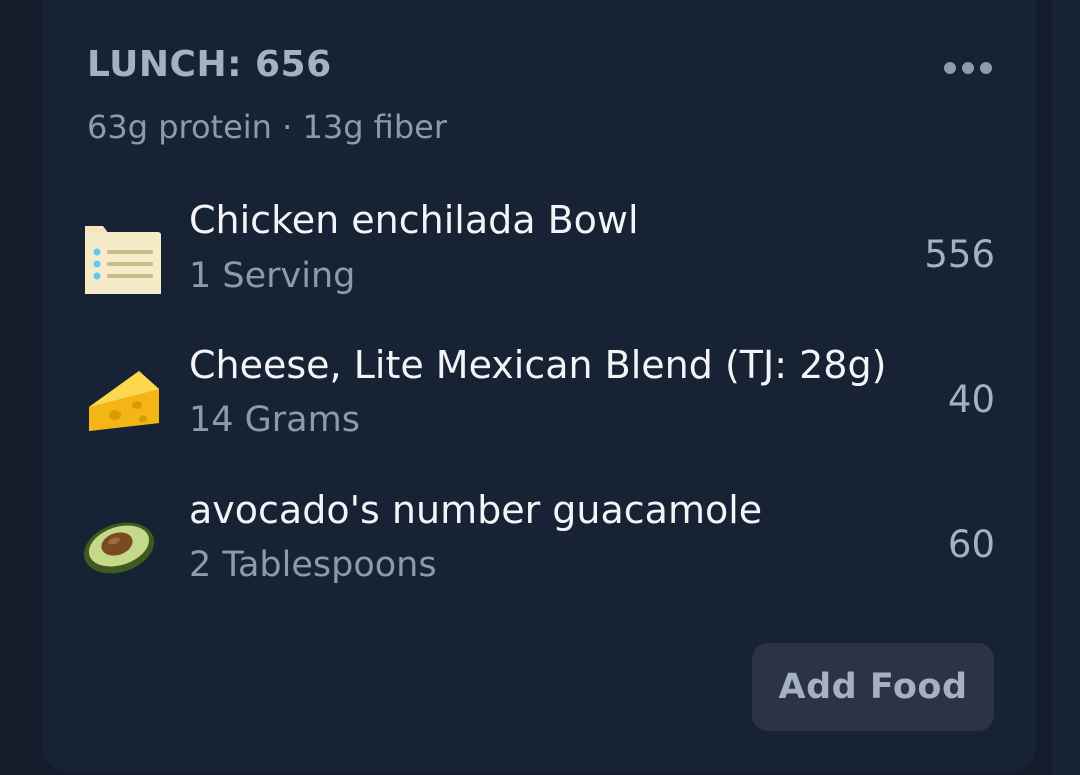 This screenshot has height=775, width=1080. I want to click on food-calories: 40, so click(971, 399).